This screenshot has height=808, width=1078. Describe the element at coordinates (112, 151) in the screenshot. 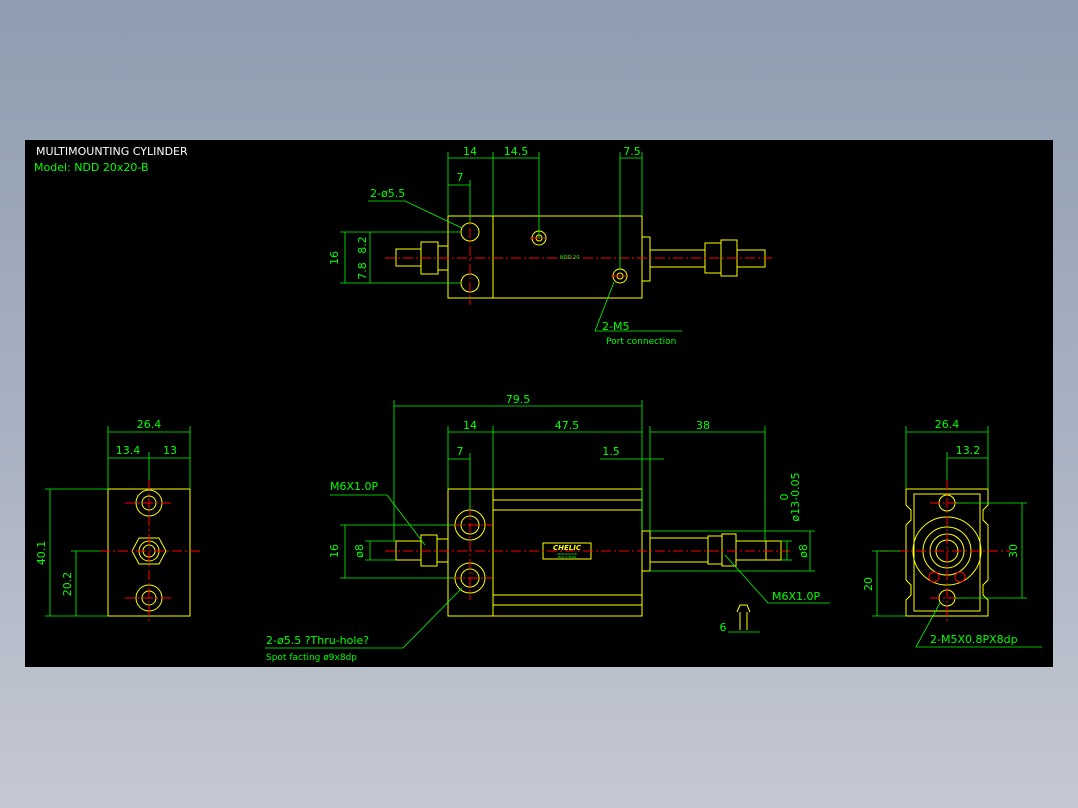

I see `drawing-title: MULTIMOUNTING CYLINDER` at that location.